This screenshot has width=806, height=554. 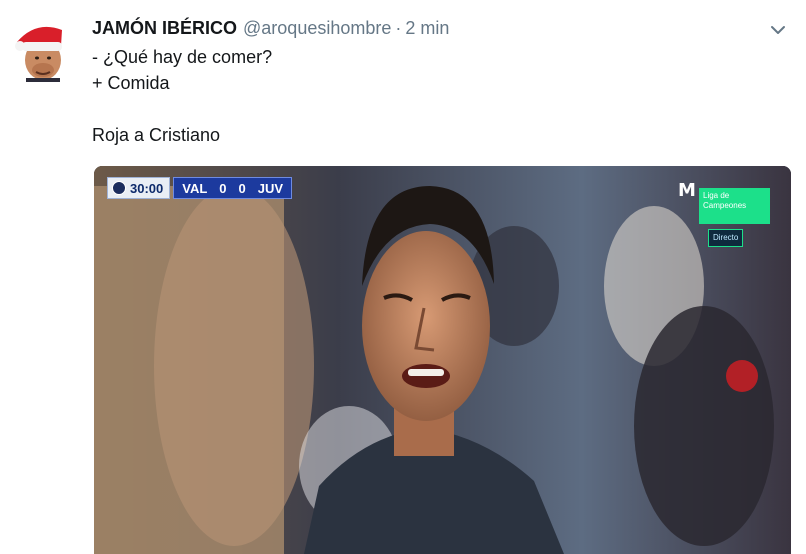 I want to click on tweet-header: JAMÓN IBÉRICO @aroquesihombre · 2 min, so click(x=270, y=28).